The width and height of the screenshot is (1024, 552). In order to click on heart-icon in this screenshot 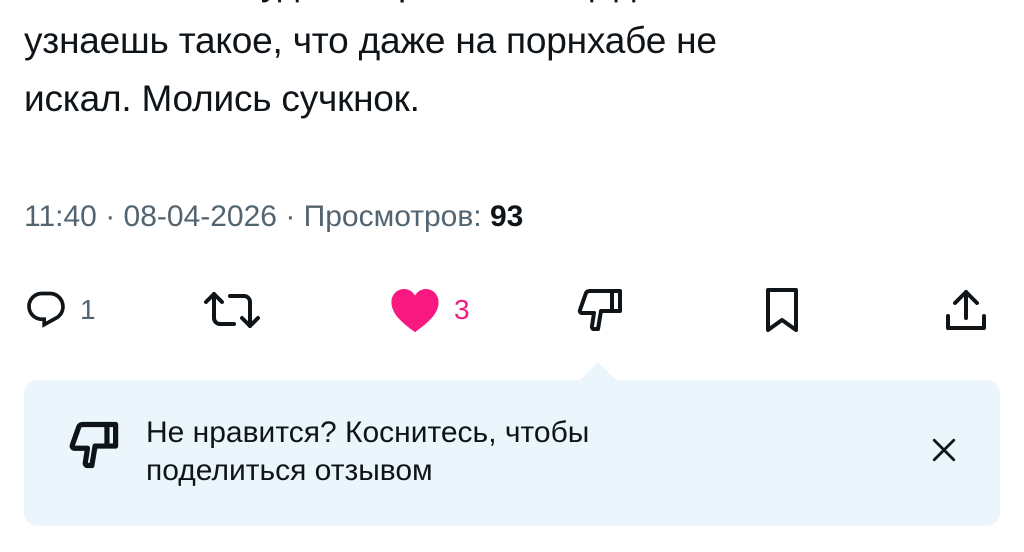, I will do `click(415, 310)`.